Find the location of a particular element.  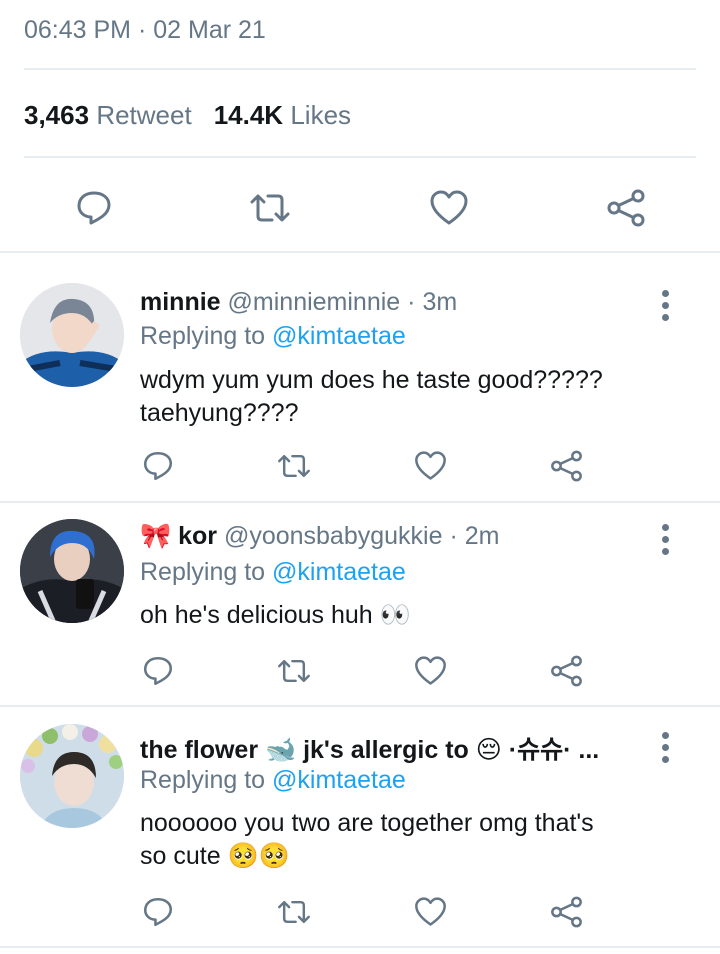

tweet-date: 02 Mar 21 is located at coordinates (209, 30).